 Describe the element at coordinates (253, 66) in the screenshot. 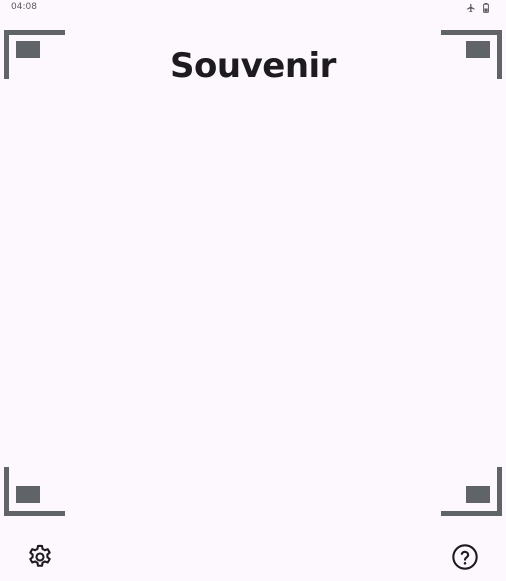

I see `page-title: Souvenir` at that location.